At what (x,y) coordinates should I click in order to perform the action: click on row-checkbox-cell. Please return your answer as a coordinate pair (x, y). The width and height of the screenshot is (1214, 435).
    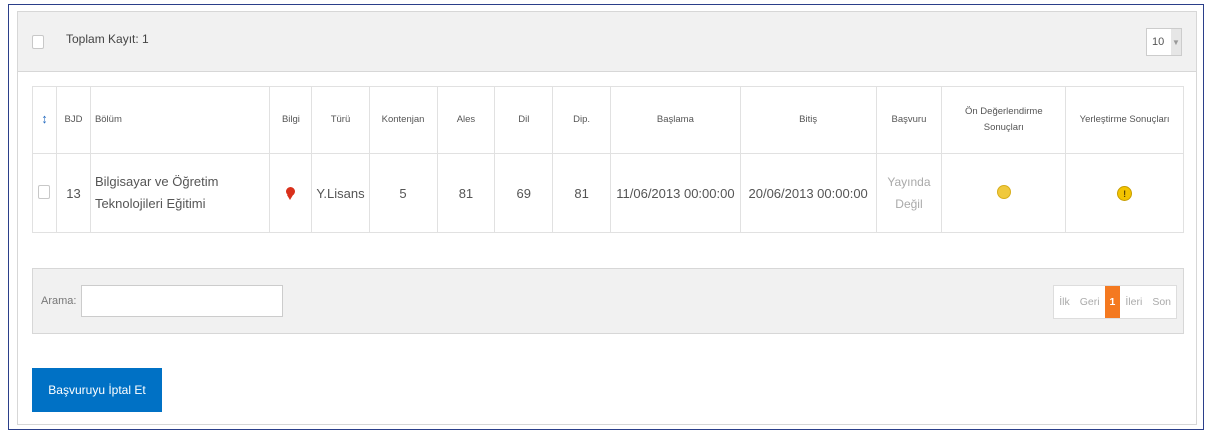
    Looking at the image, I should click on (44, 193).